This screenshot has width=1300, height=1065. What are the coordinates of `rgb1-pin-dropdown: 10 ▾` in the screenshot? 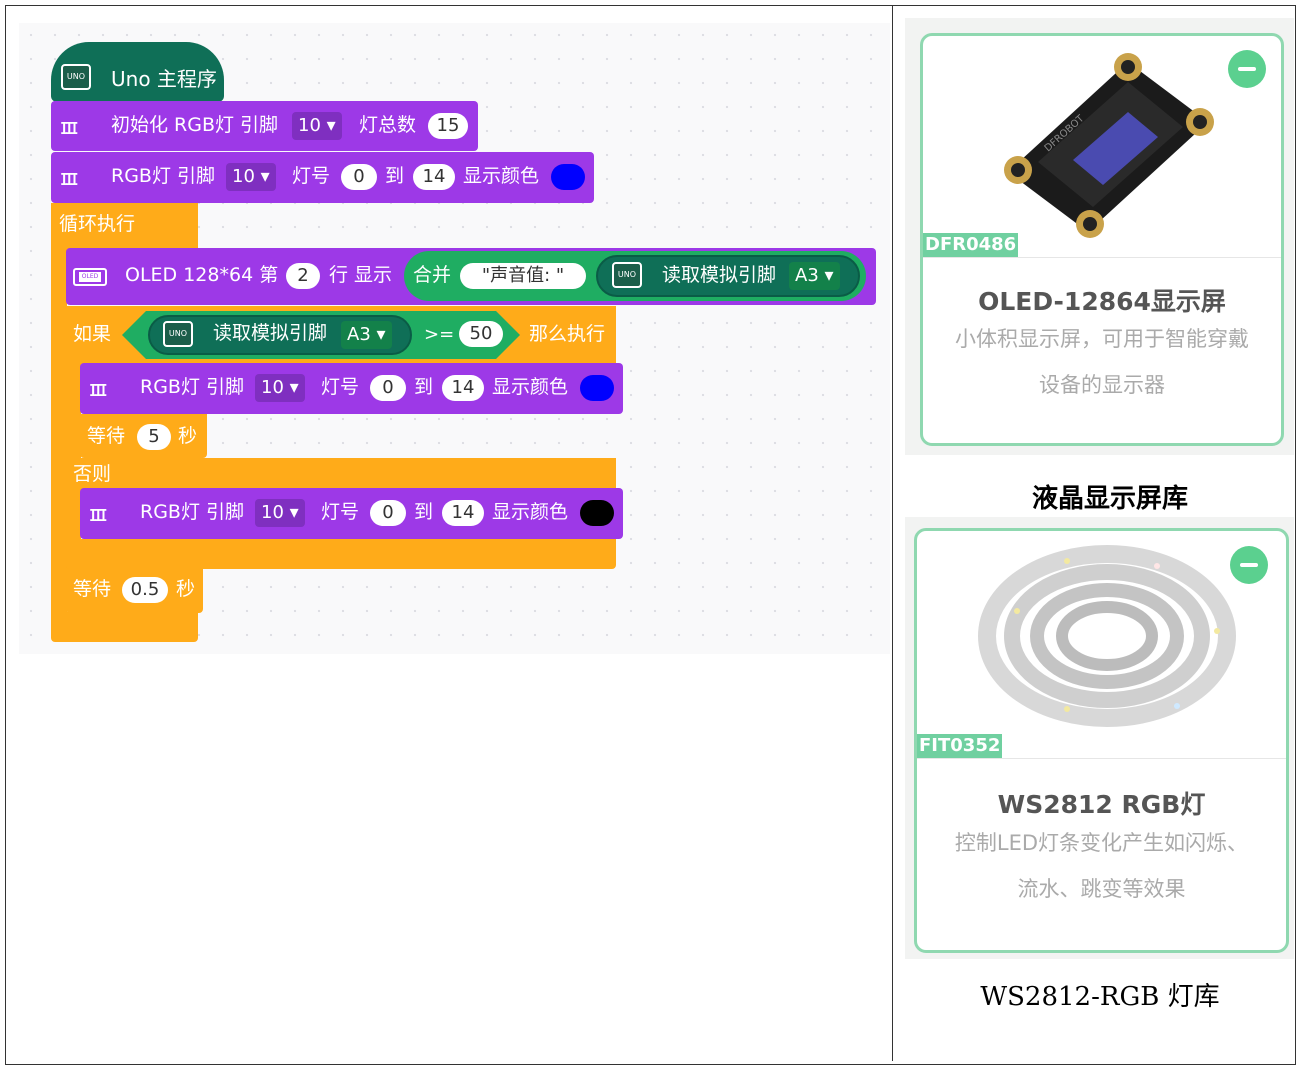 It's located at (251, 177).